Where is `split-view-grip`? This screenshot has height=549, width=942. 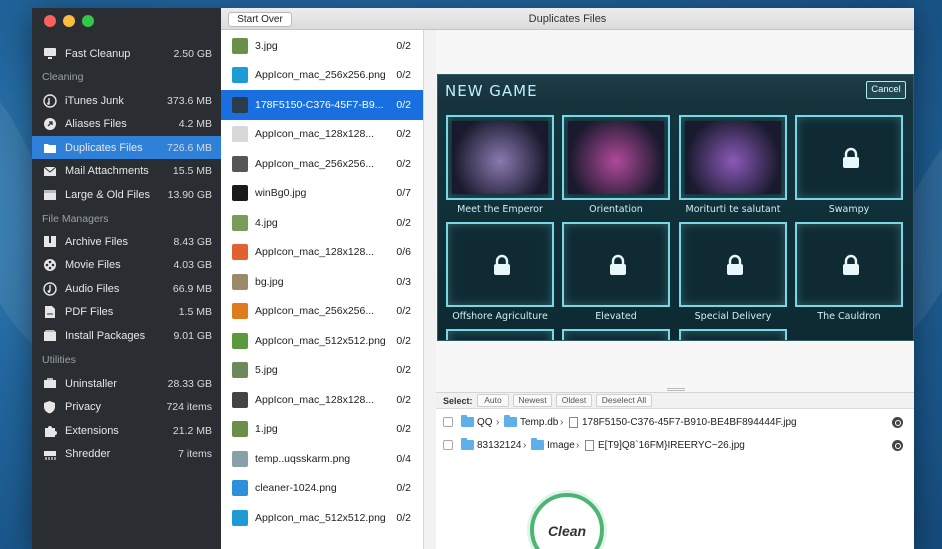
split-view-grip is located at coordinates (676, 389).